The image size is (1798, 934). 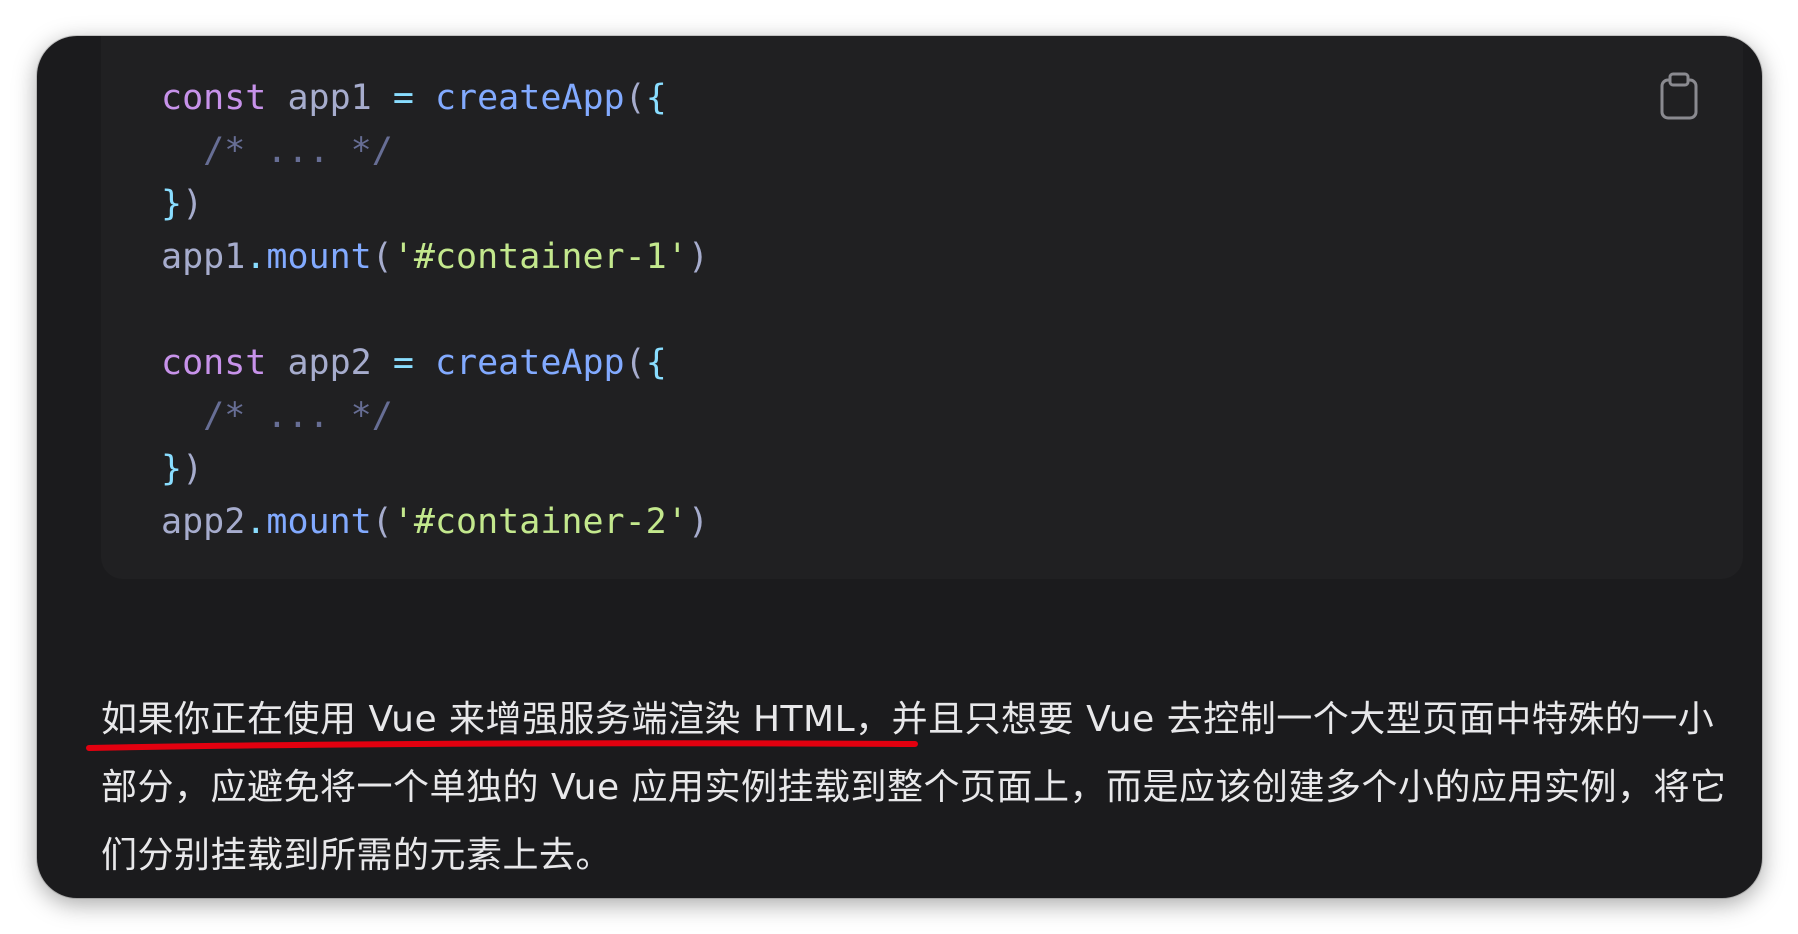 I want to click on code-token: '#container-2', so click(x=540, y=522).